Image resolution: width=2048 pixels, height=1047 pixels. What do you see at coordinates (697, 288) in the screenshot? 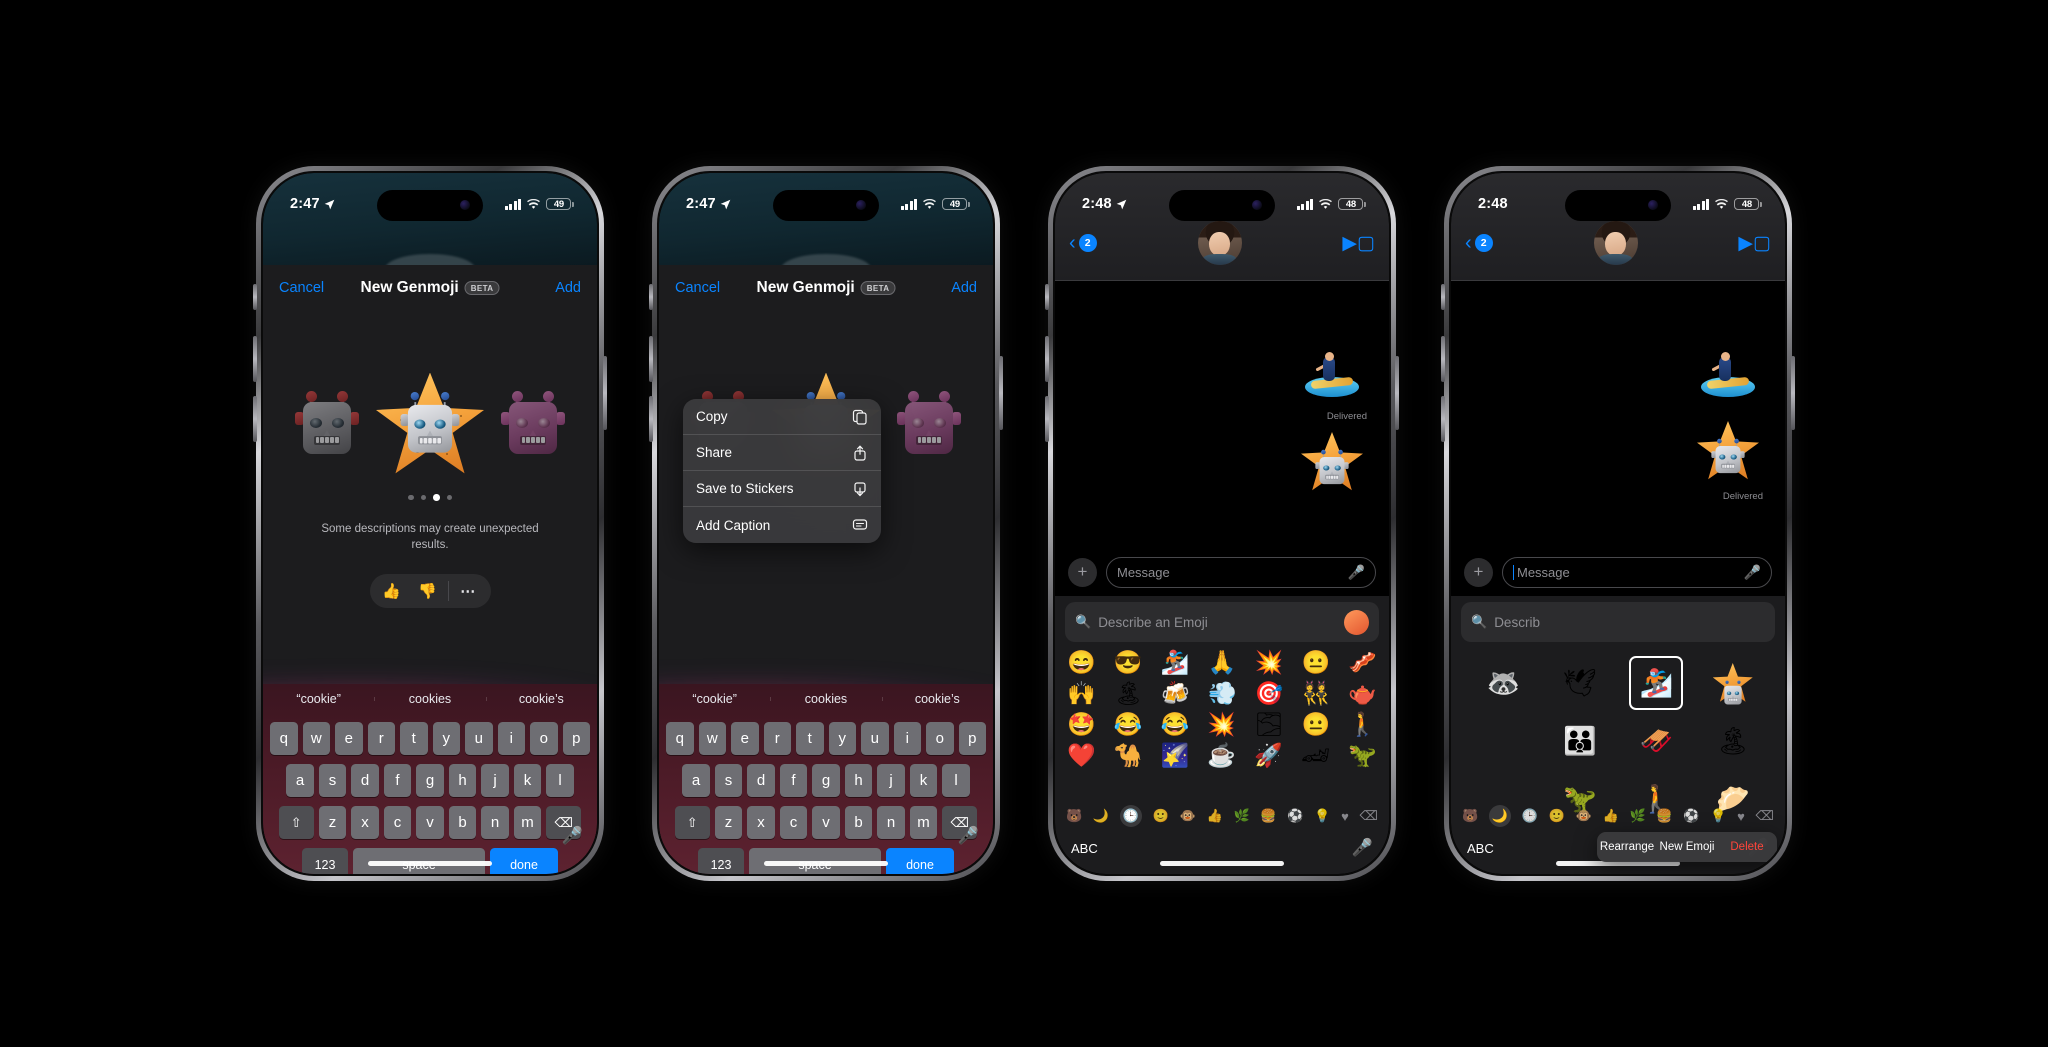
I see `cancel-button: Cancel` at bounding box center [697, 288].